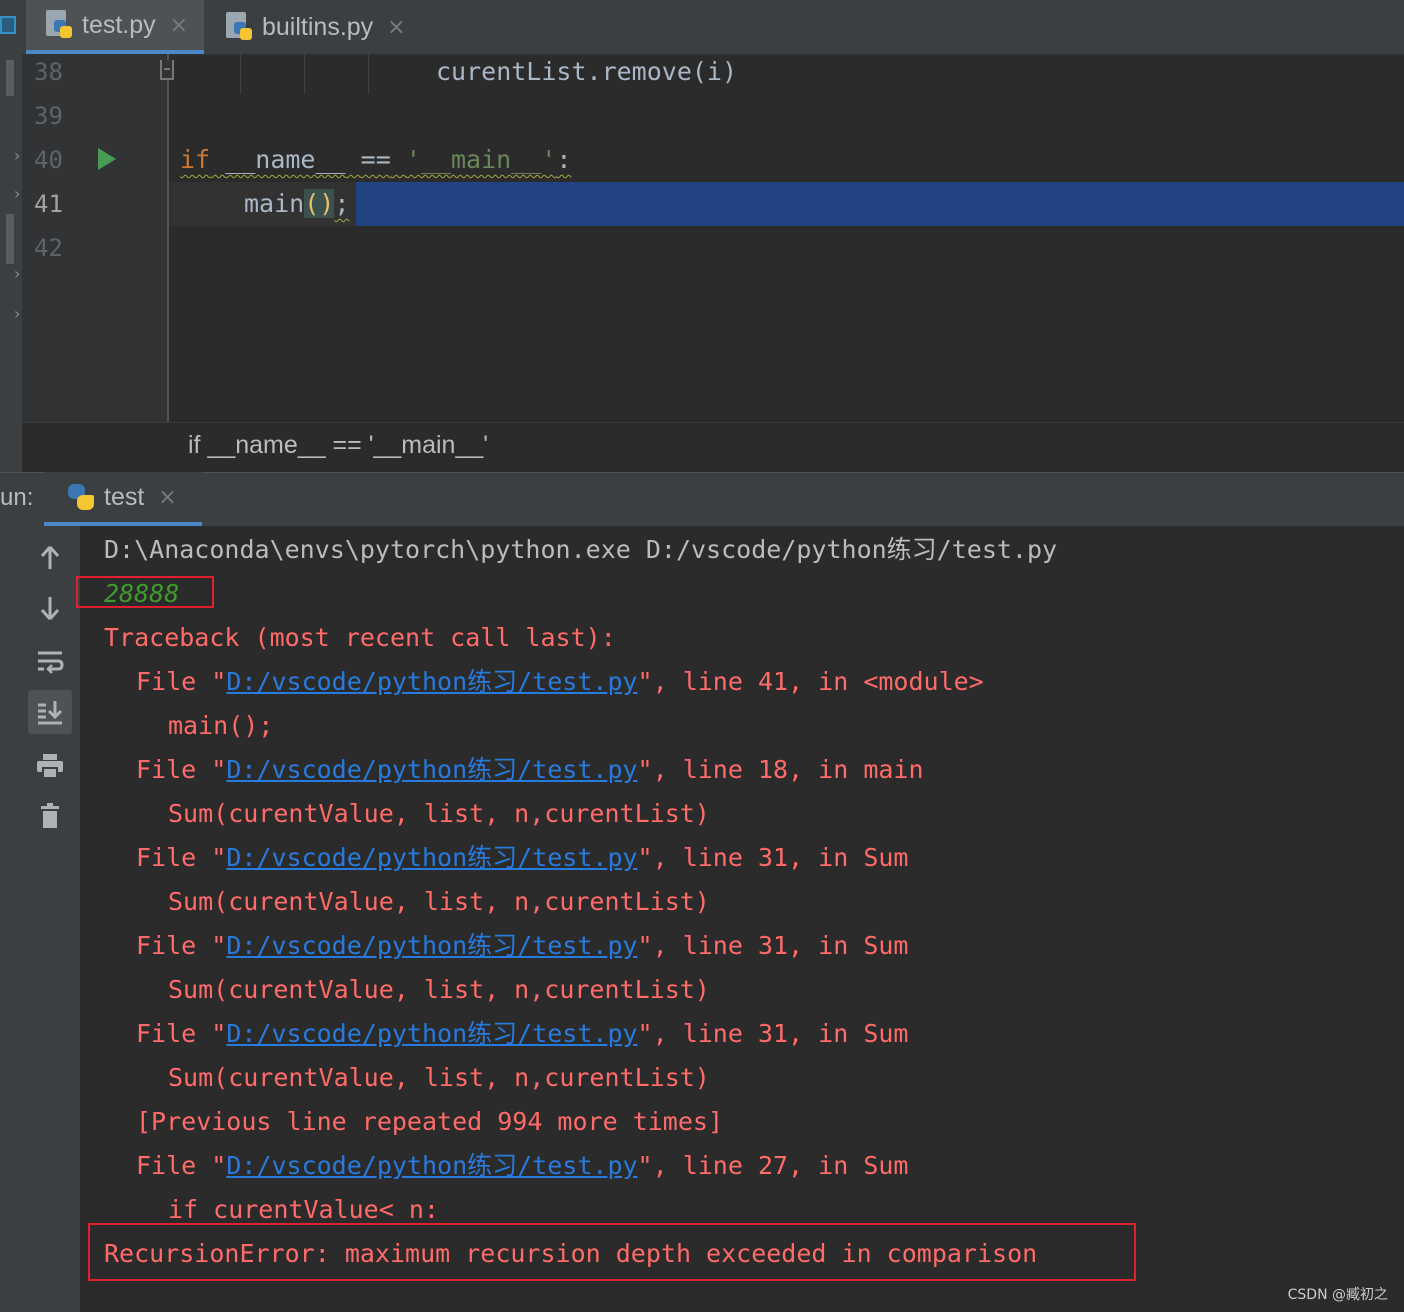  I want to click on trash-icon, so click(50, 816).